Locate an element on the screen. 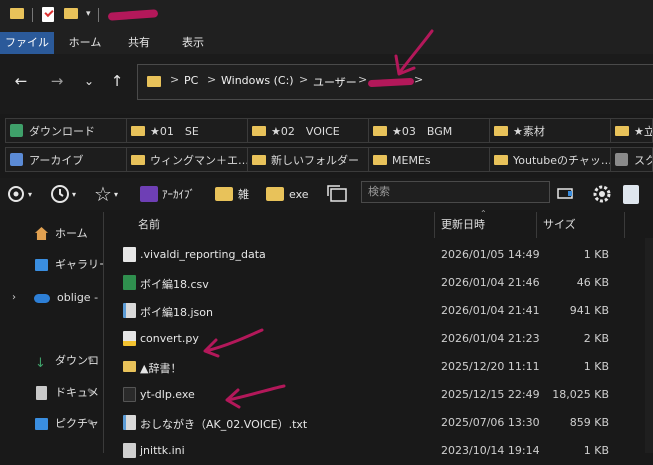  column-header-date: 更新日時 is located at coordinates (463, 225).